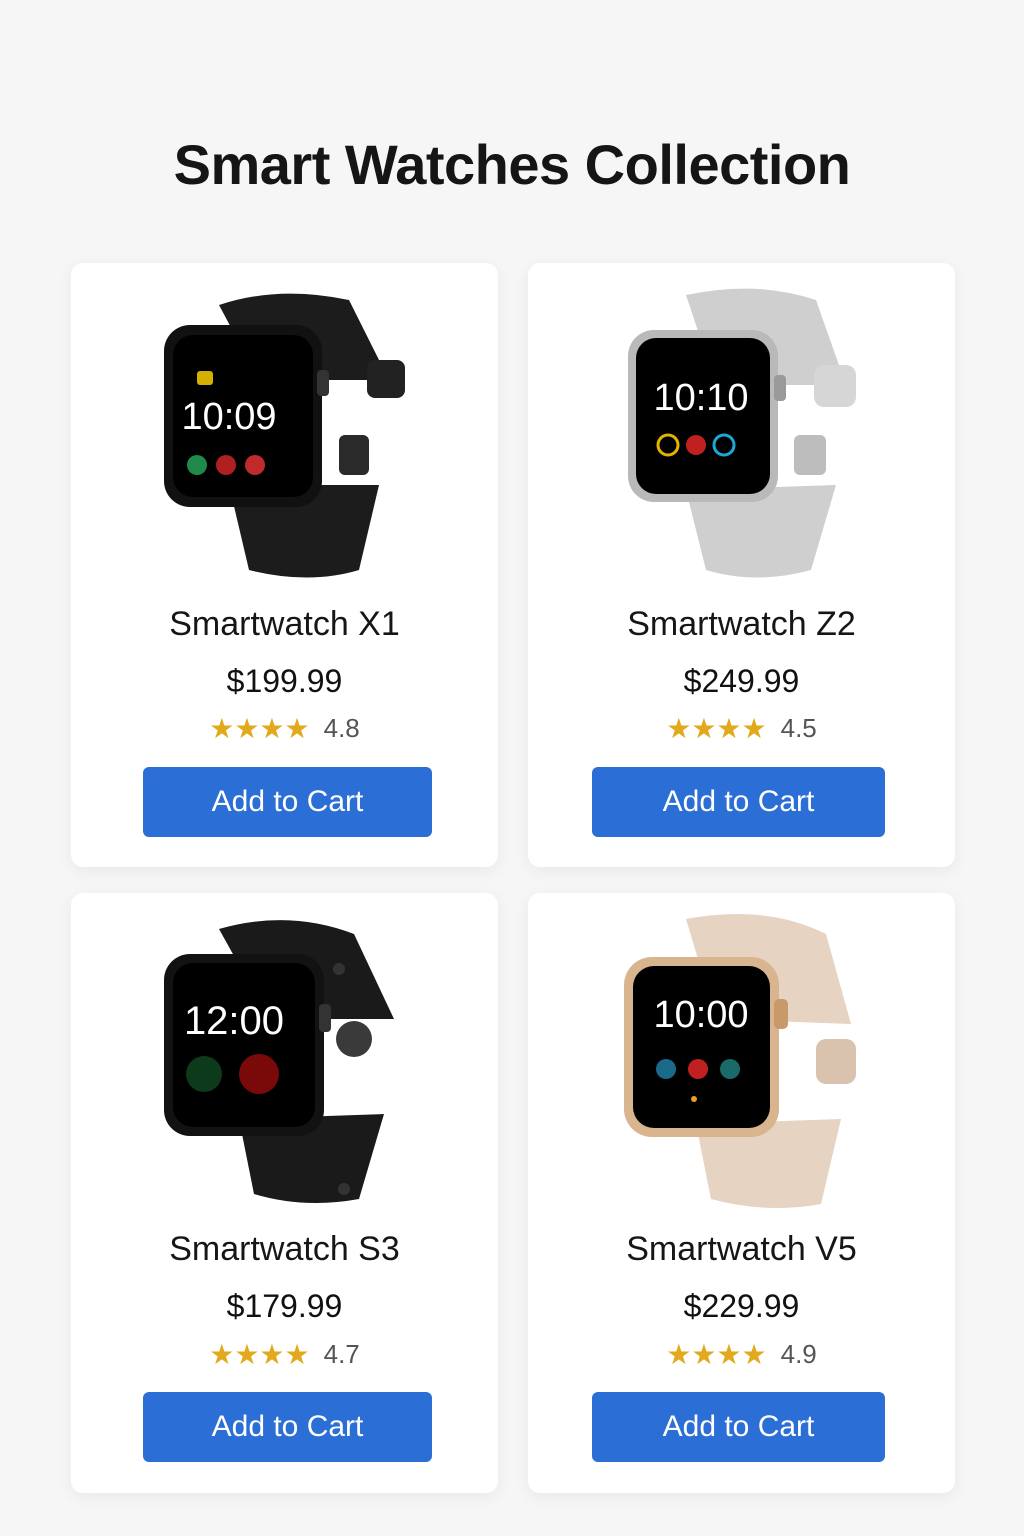 This screenshot has width=1024, height=1536. Describe the element at coordinates (741, 624) in the screenshot. I see `product-name: Smartwatch Z2` at that location.